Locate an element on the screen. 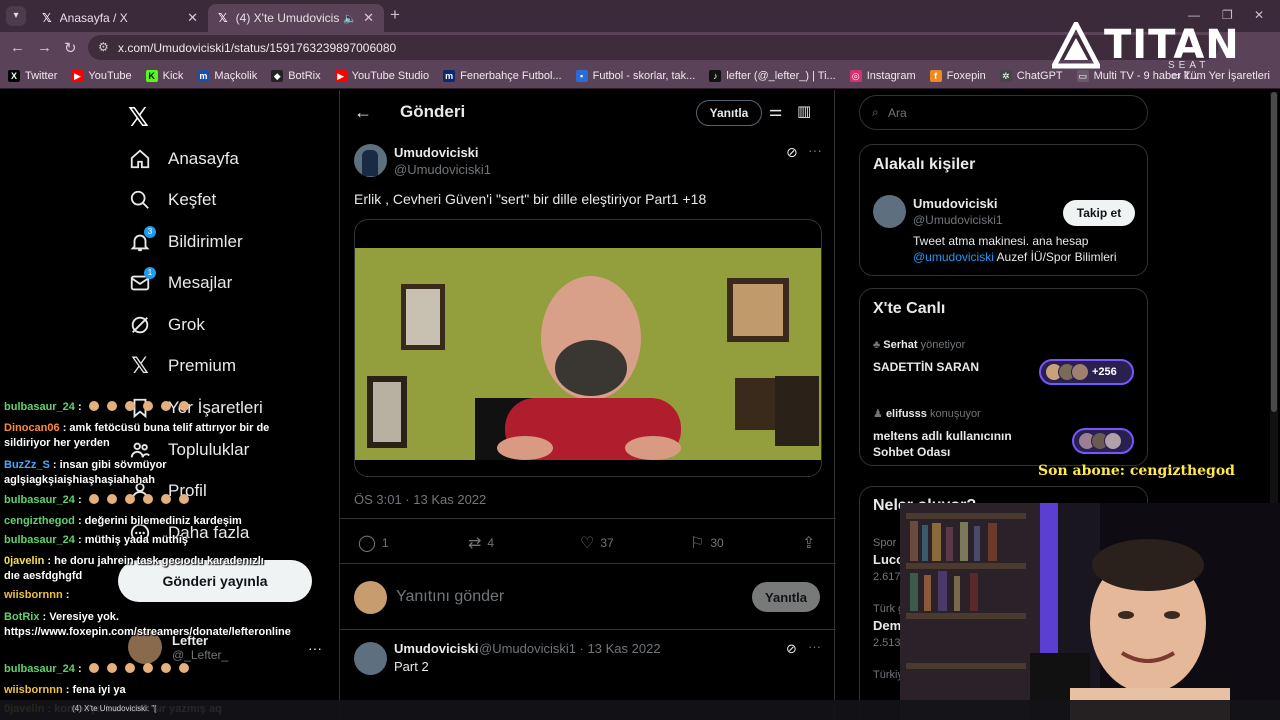 The image size is (1280, 720). header-reply-button: Yanıtla is located at coordinates (729, 113).